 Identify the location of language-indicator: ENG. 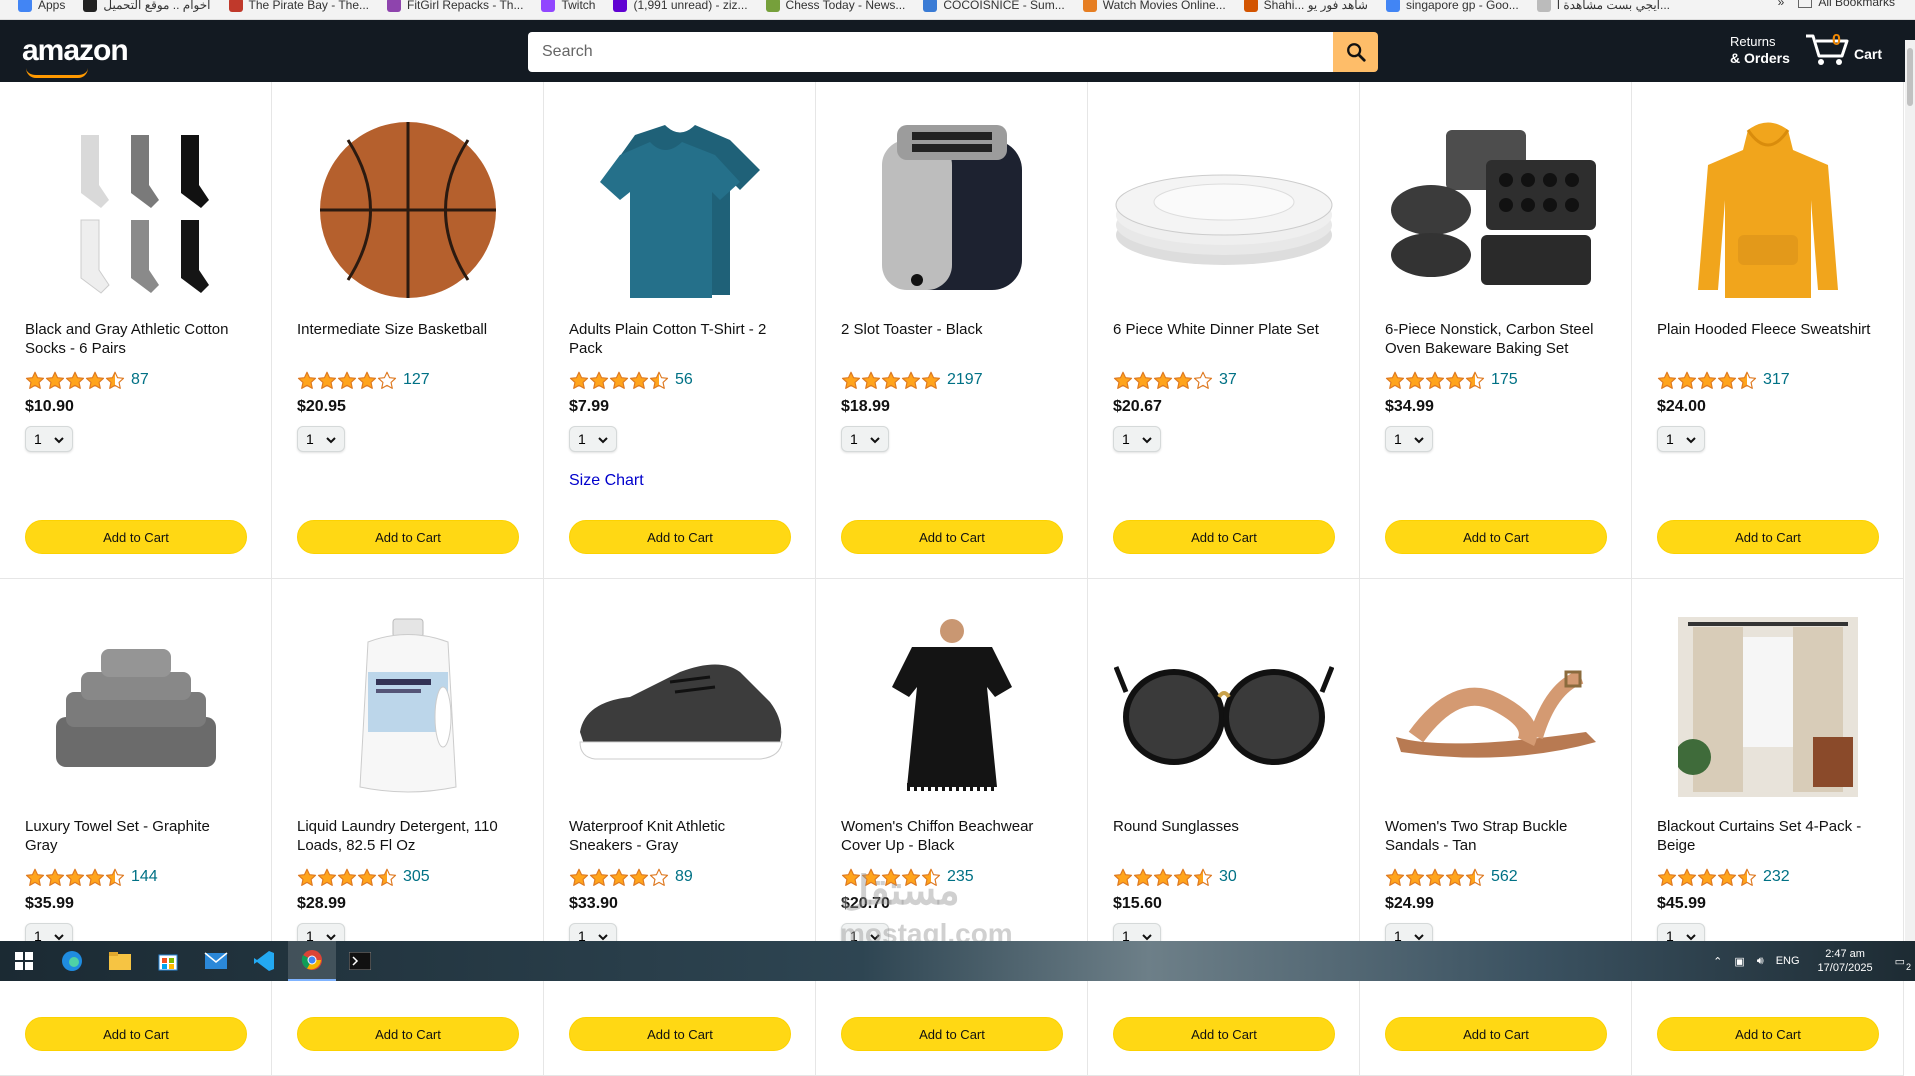
(1788, 961).